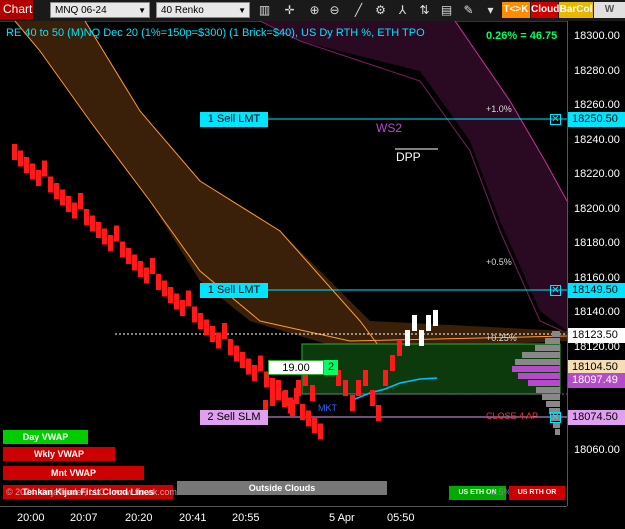 The width and height of the screenshot is (625, 529). I want to click on properties-icon: ✎, so click(468, 10).